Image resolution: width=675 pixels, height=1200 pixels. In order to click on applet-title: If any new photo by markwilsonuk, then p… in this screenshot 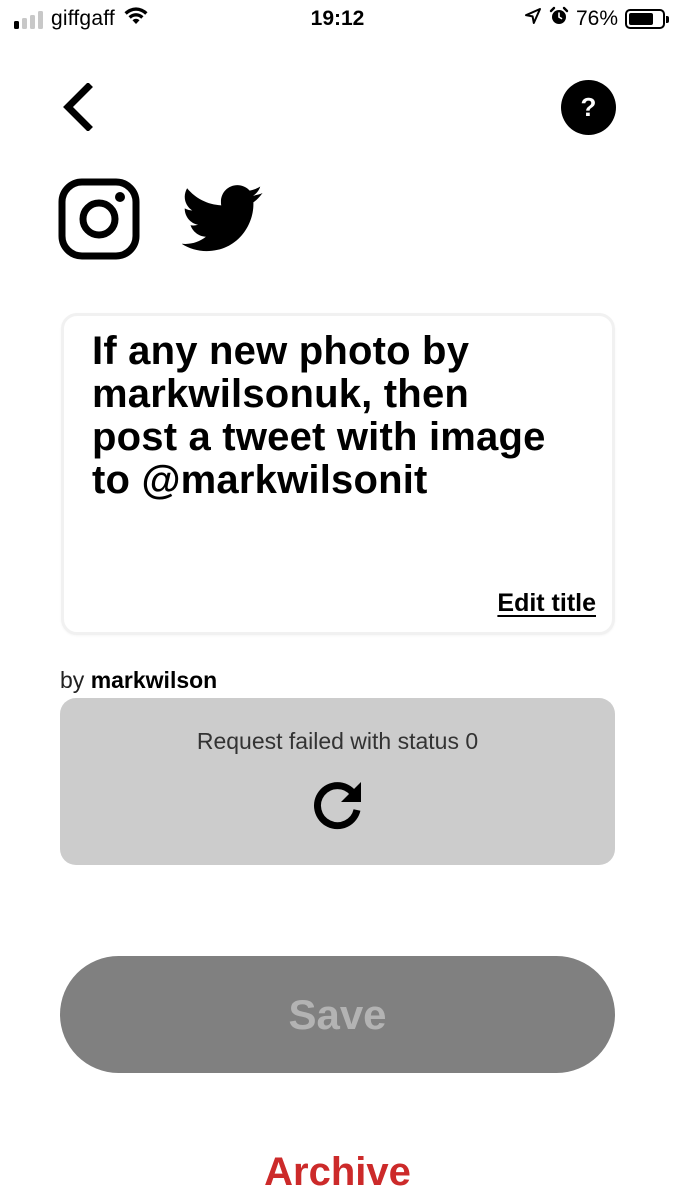, I will do `click(319, 415)`.